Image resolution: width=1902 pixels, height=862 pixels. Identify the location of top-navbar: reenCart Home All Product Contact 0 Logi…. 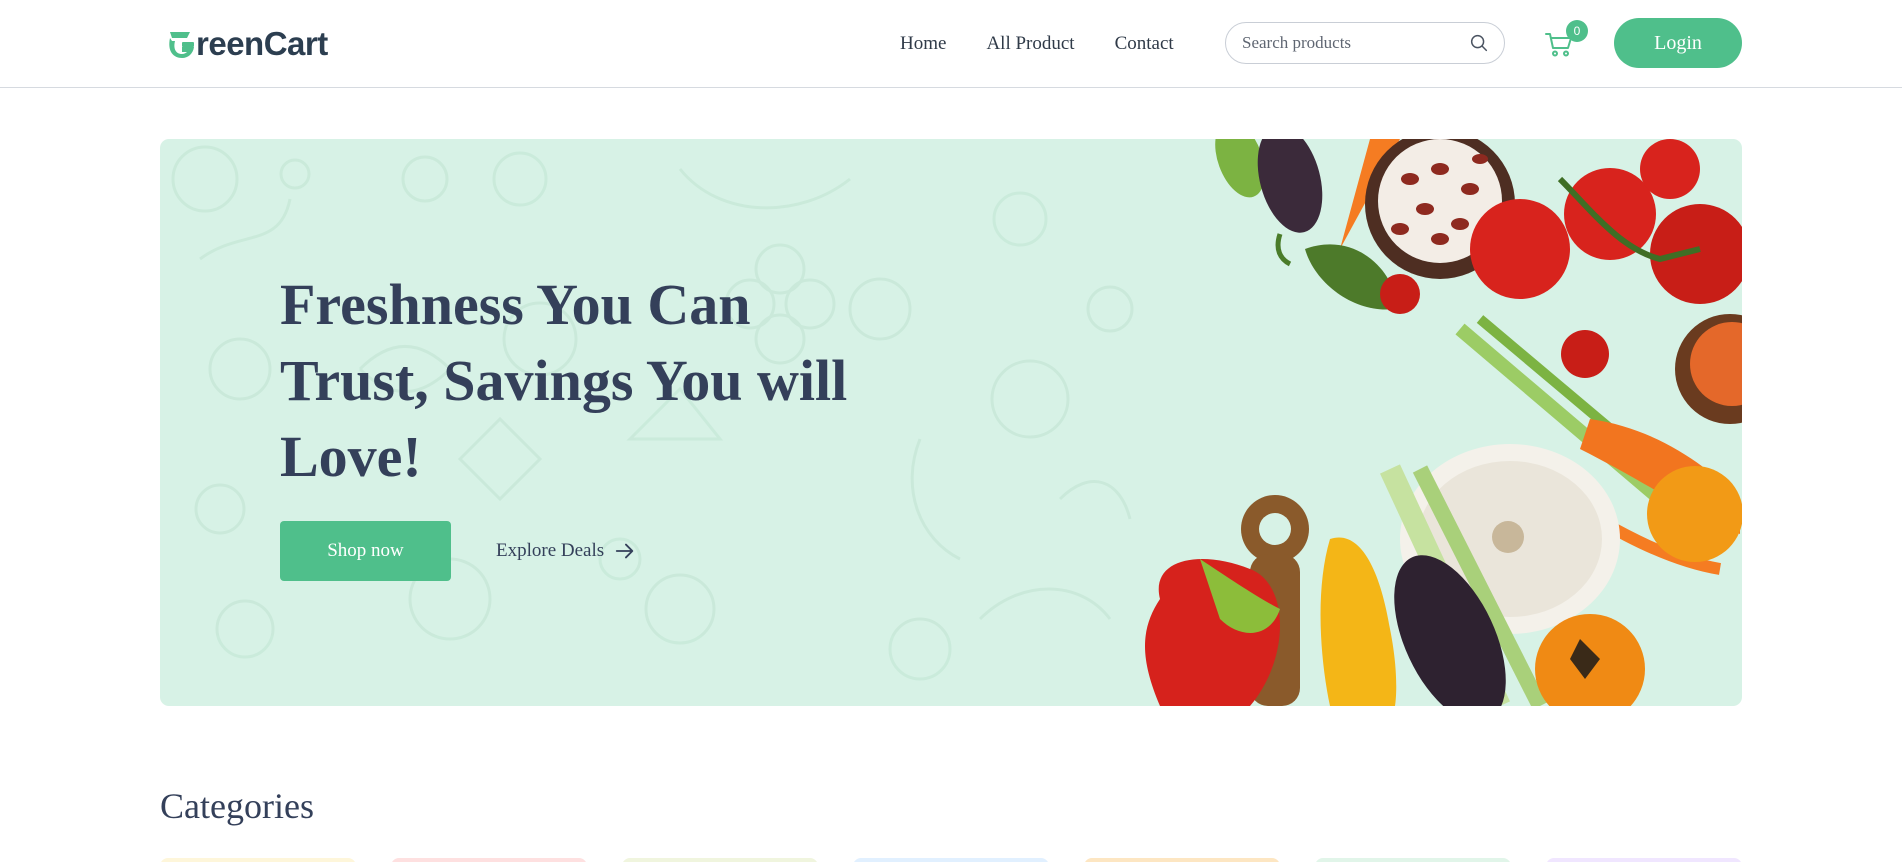
(951, 44).